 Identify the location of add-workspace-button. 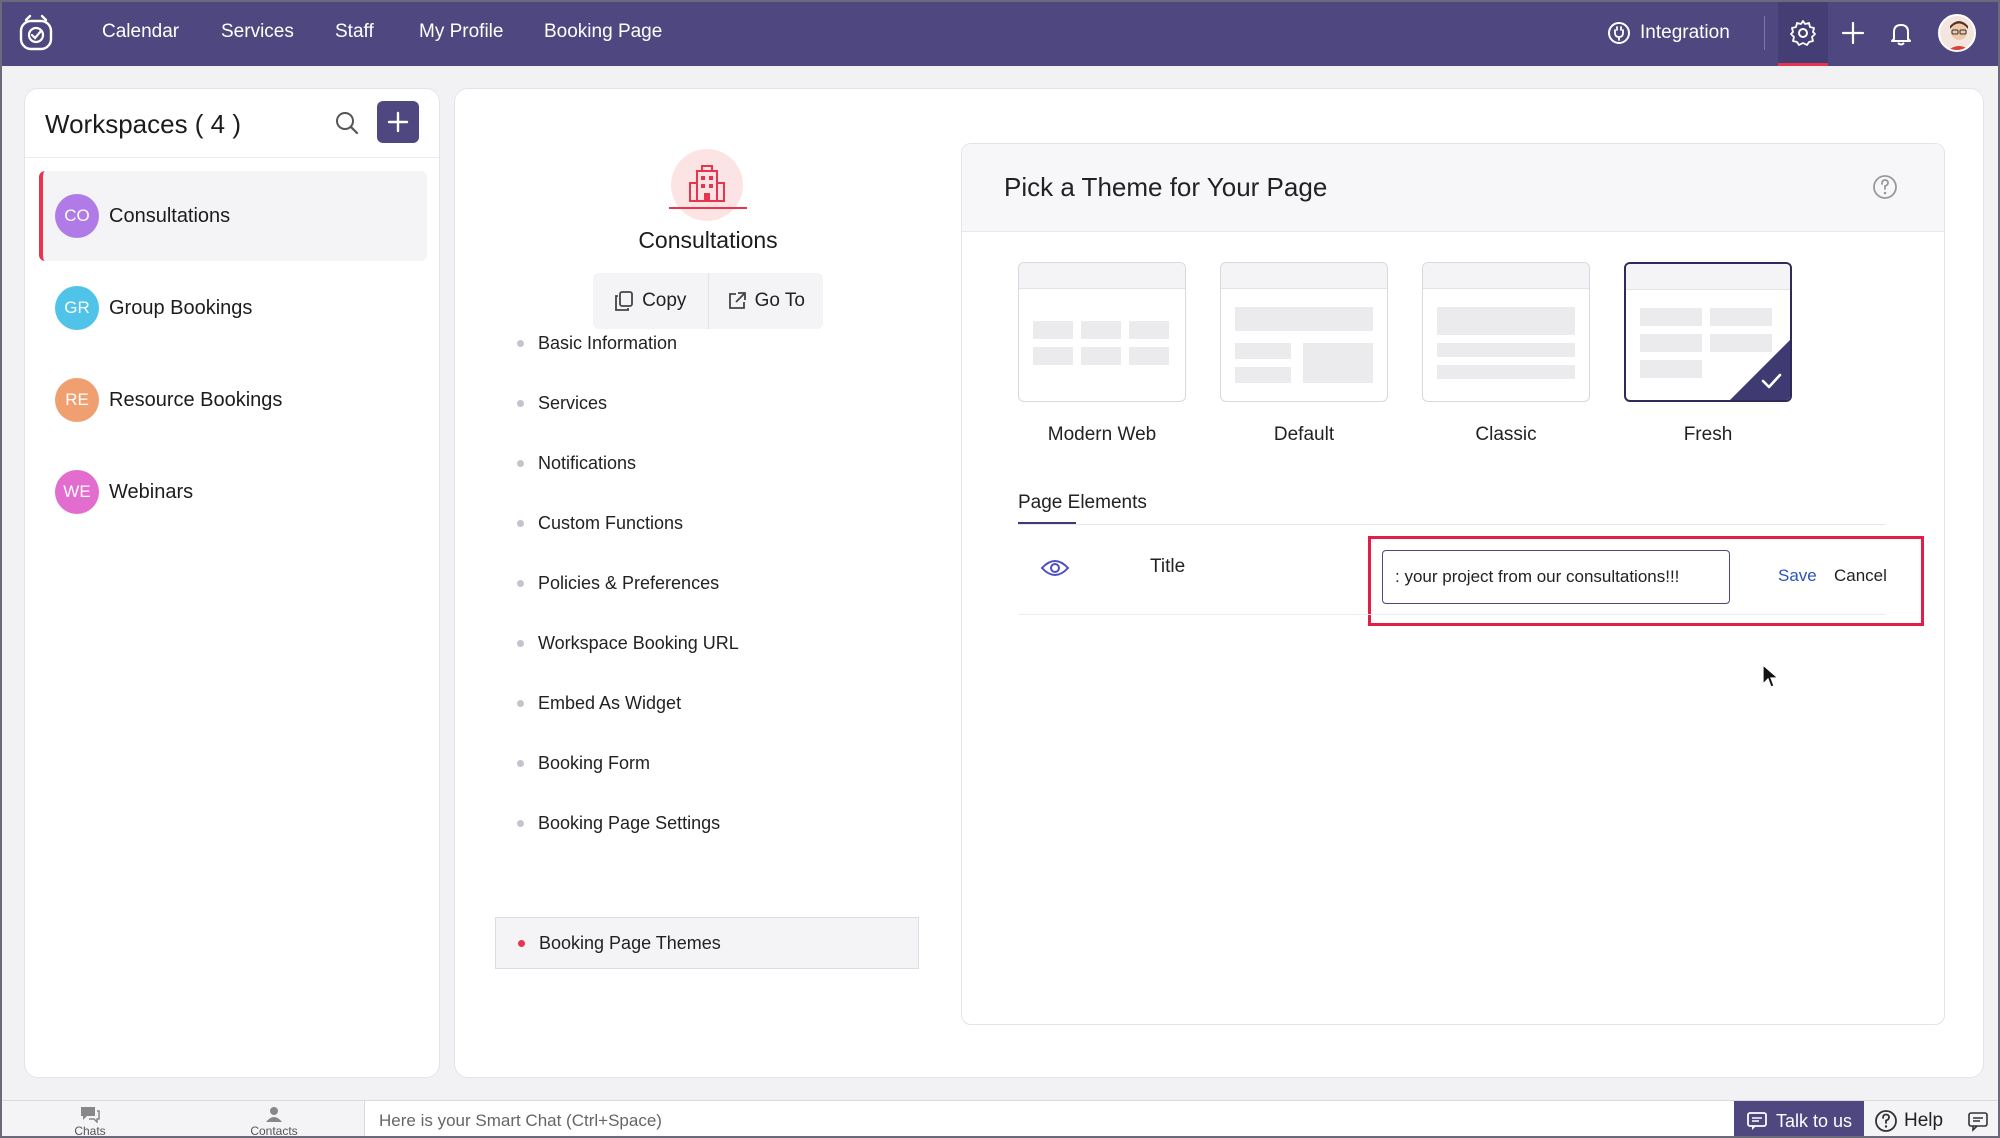
(398, 122).